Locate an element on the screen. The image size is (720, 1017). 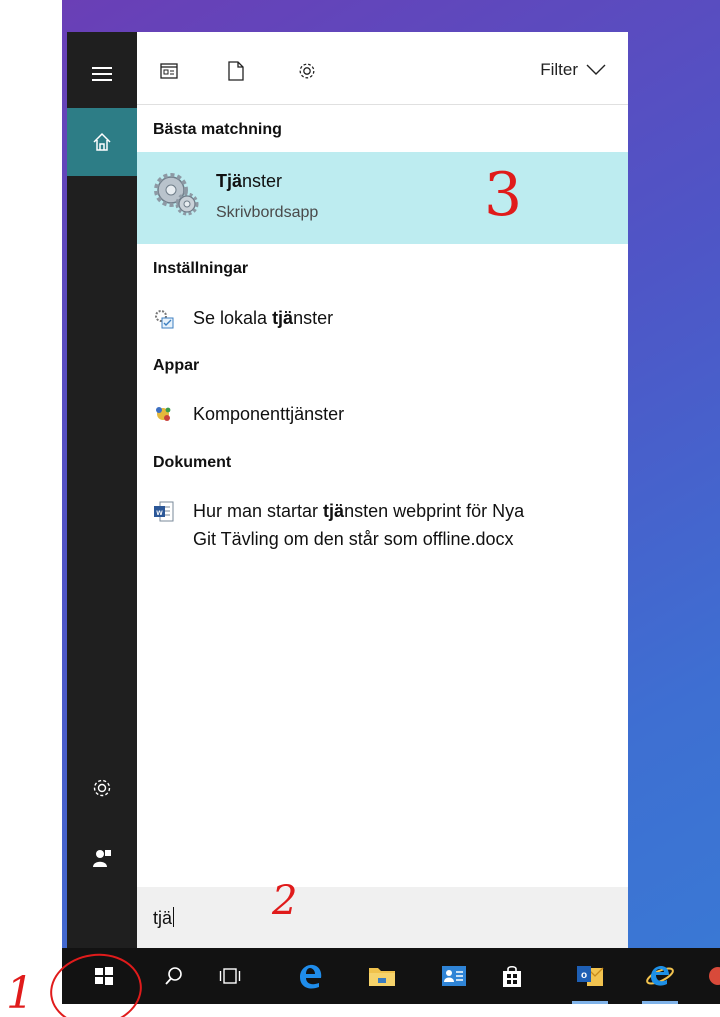
store-bag-icon is located at coordinates (512, 976).